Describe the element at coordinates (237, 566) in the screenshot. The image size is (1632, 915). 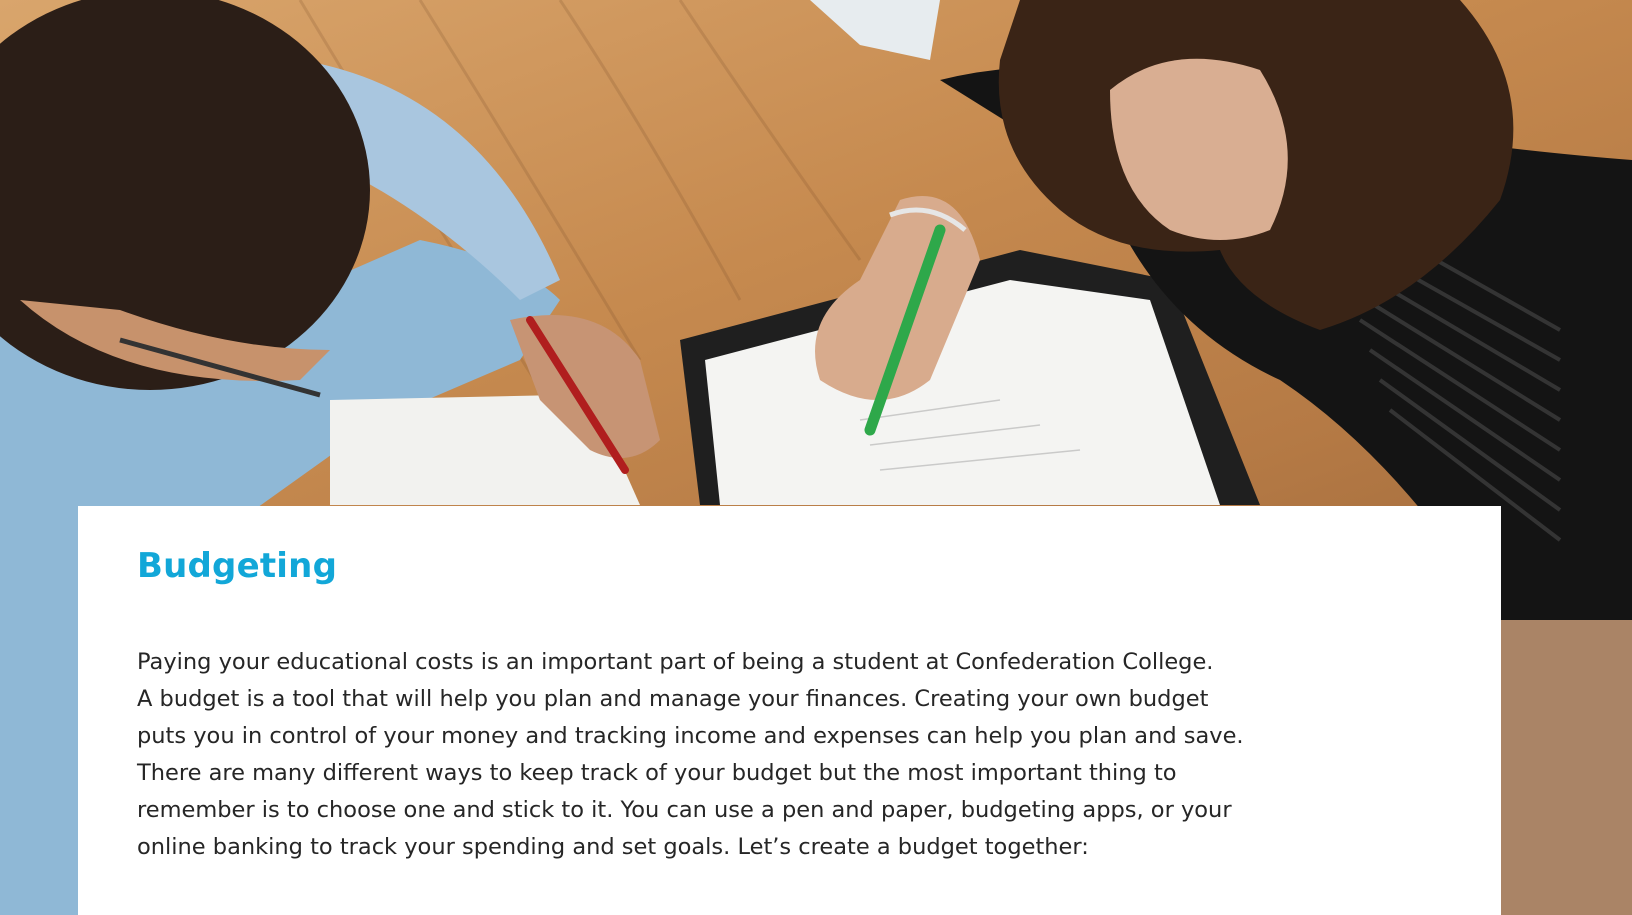
I see `section-title: Budgeting` at that location.